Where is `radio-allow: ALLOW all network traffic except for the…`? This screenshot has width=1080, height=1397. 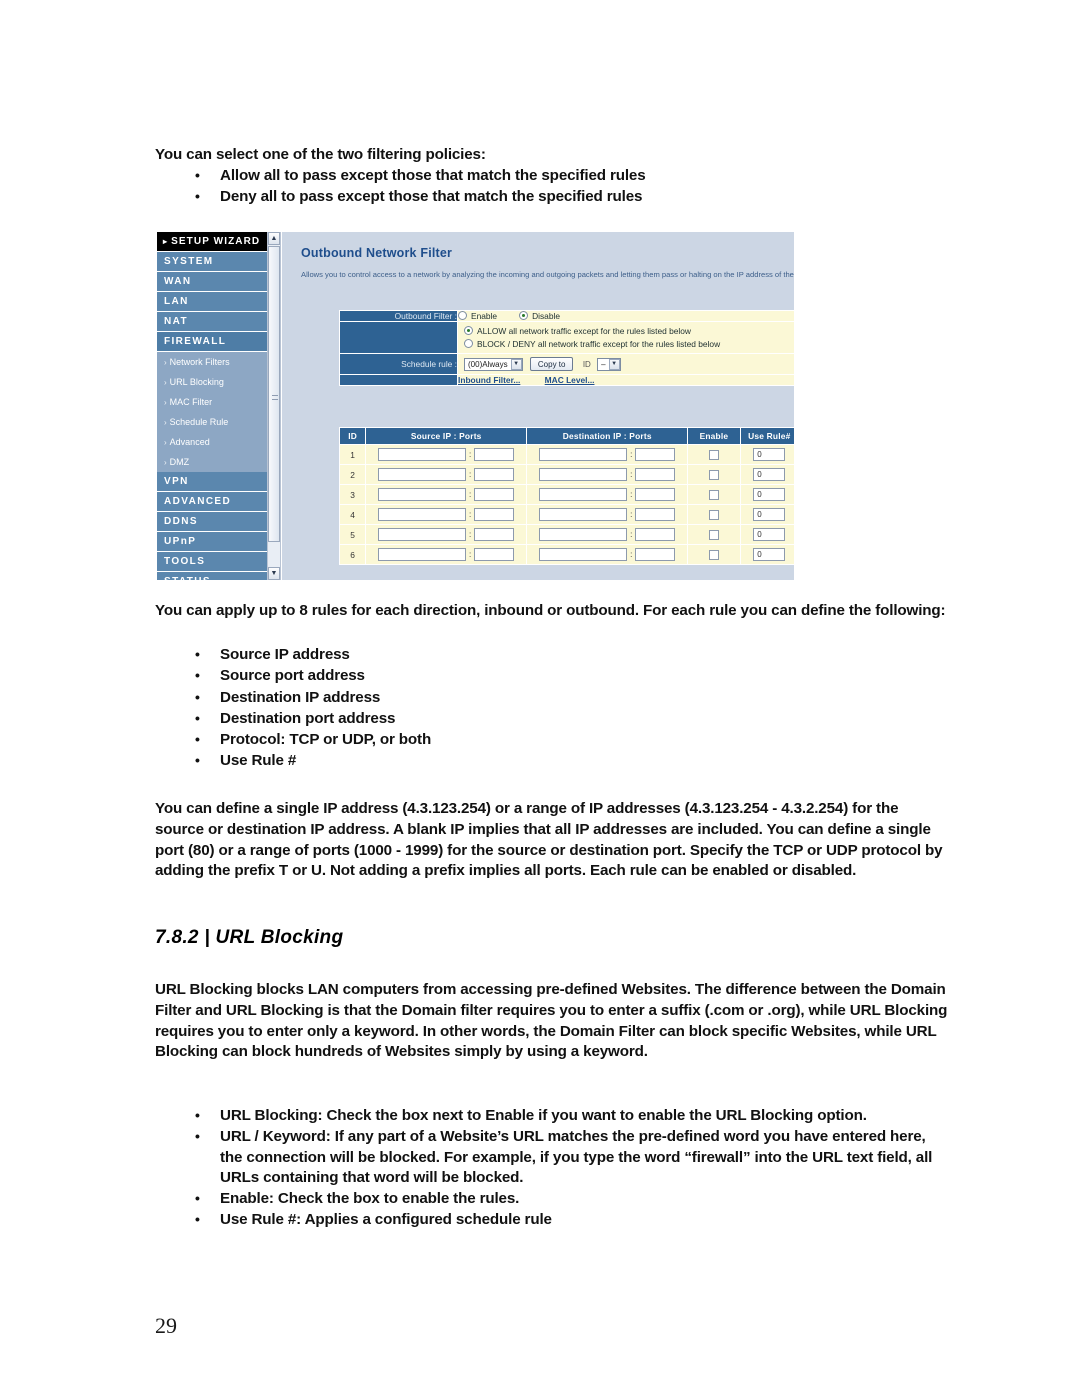
radio-allow: ALLOW all network traffic except for the… is located at coordinates (628, 331).